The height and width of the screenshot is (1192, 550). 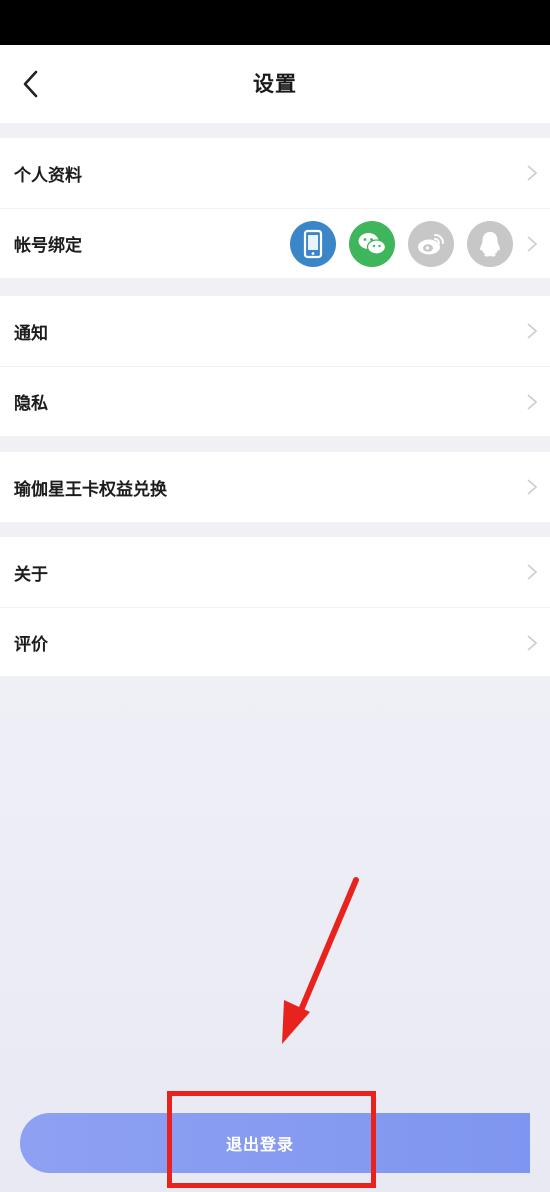 I want to click on qq-icon, so click(x=490, y=243).